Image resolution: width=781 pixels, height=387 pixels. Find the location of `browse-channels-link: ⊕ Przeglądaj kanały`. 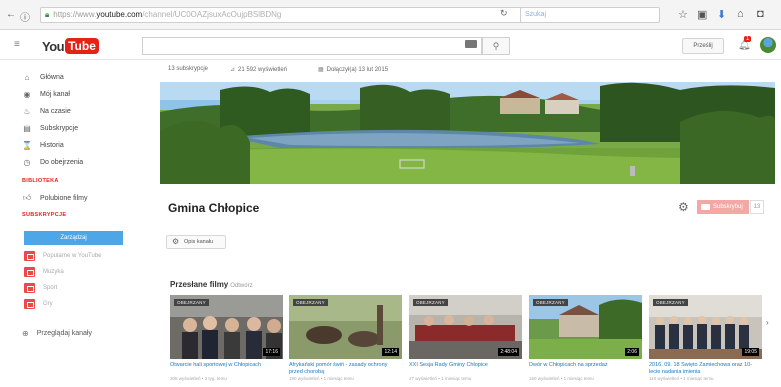

browse-channels-link: ⊕ Przeglądaj kanały is located at coordinates (57, 333).